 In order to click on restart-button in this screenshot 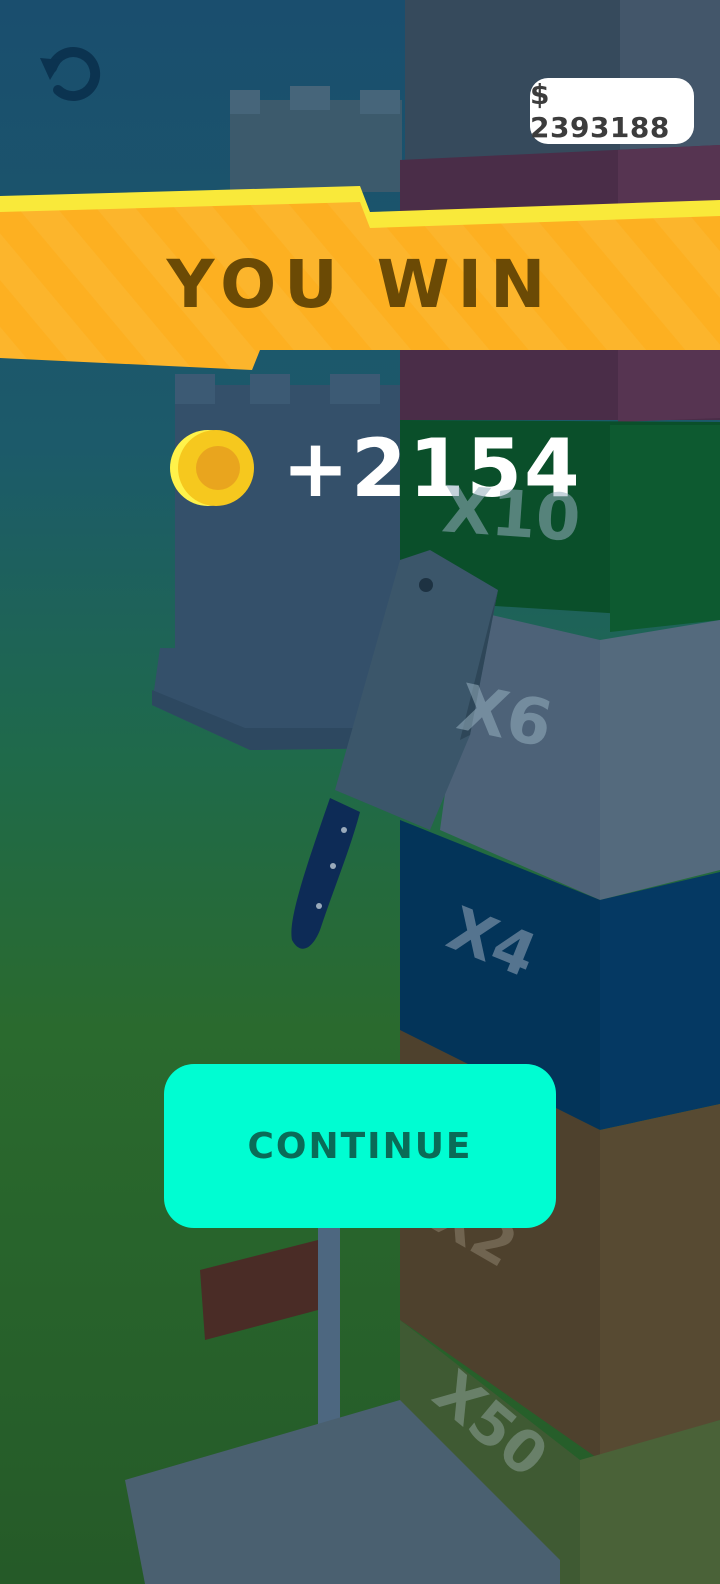, I will do `click(70, 74)`.